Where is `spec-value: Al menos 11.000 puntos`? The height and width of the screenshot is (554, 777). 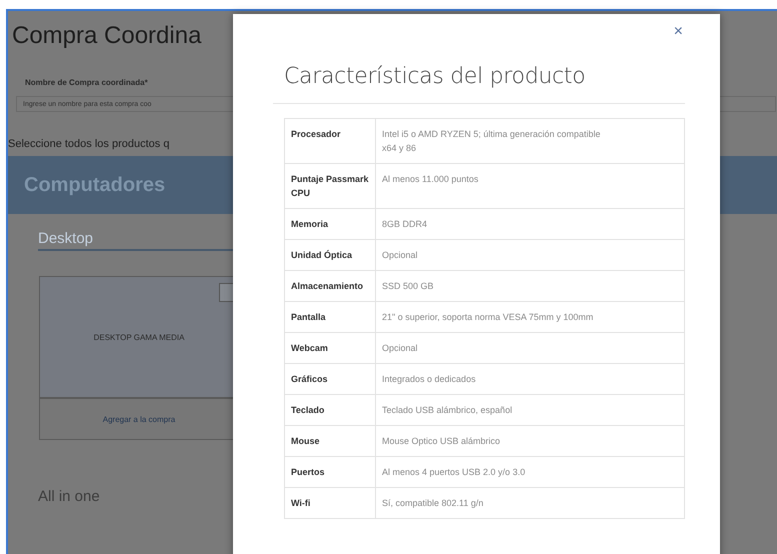
spec-value: Al menos 11.000 puntos is located at coordinates (530, 186).